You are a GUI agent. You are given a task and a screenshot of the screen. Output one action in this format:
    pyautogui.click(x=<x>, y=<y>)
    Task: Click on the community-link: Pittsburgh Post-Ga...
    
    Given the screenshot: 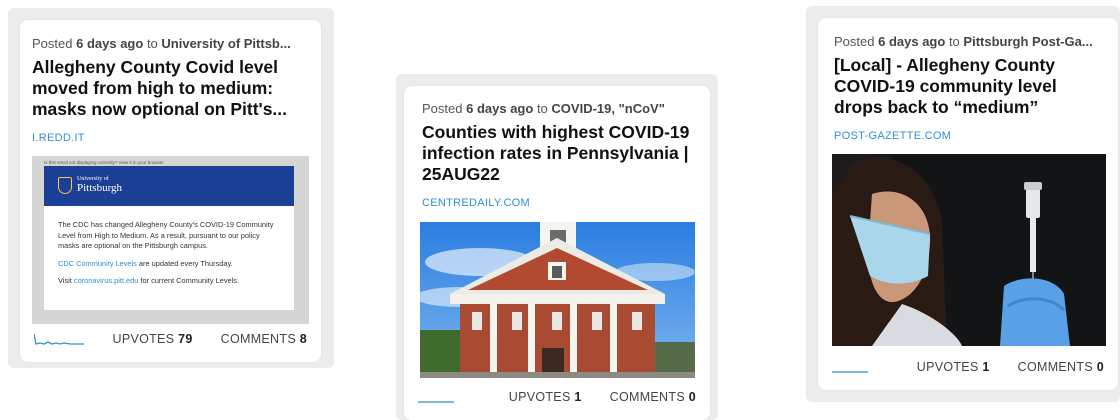 What is the action you would take?
    pyautogui.click(x=1027, y=41)
    